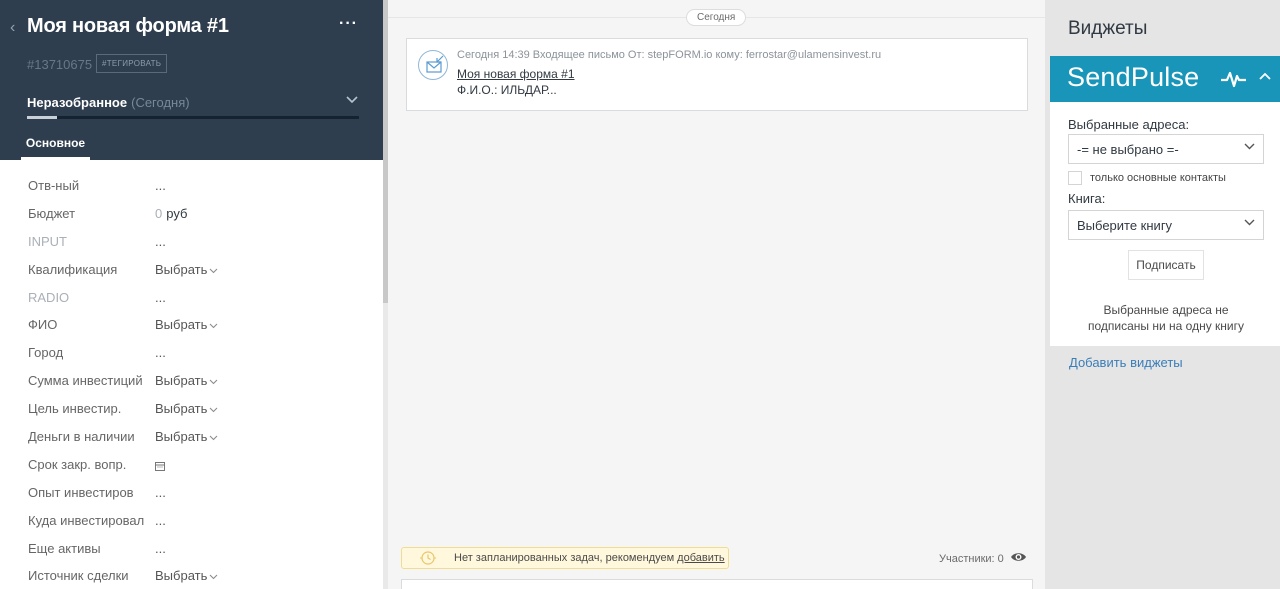 The width and height of the screenshot is (1280, 589). What do you see at coordinates (46, 353) in the screenshot?
I see `field-label: Город` at bounding box center [46, 353].